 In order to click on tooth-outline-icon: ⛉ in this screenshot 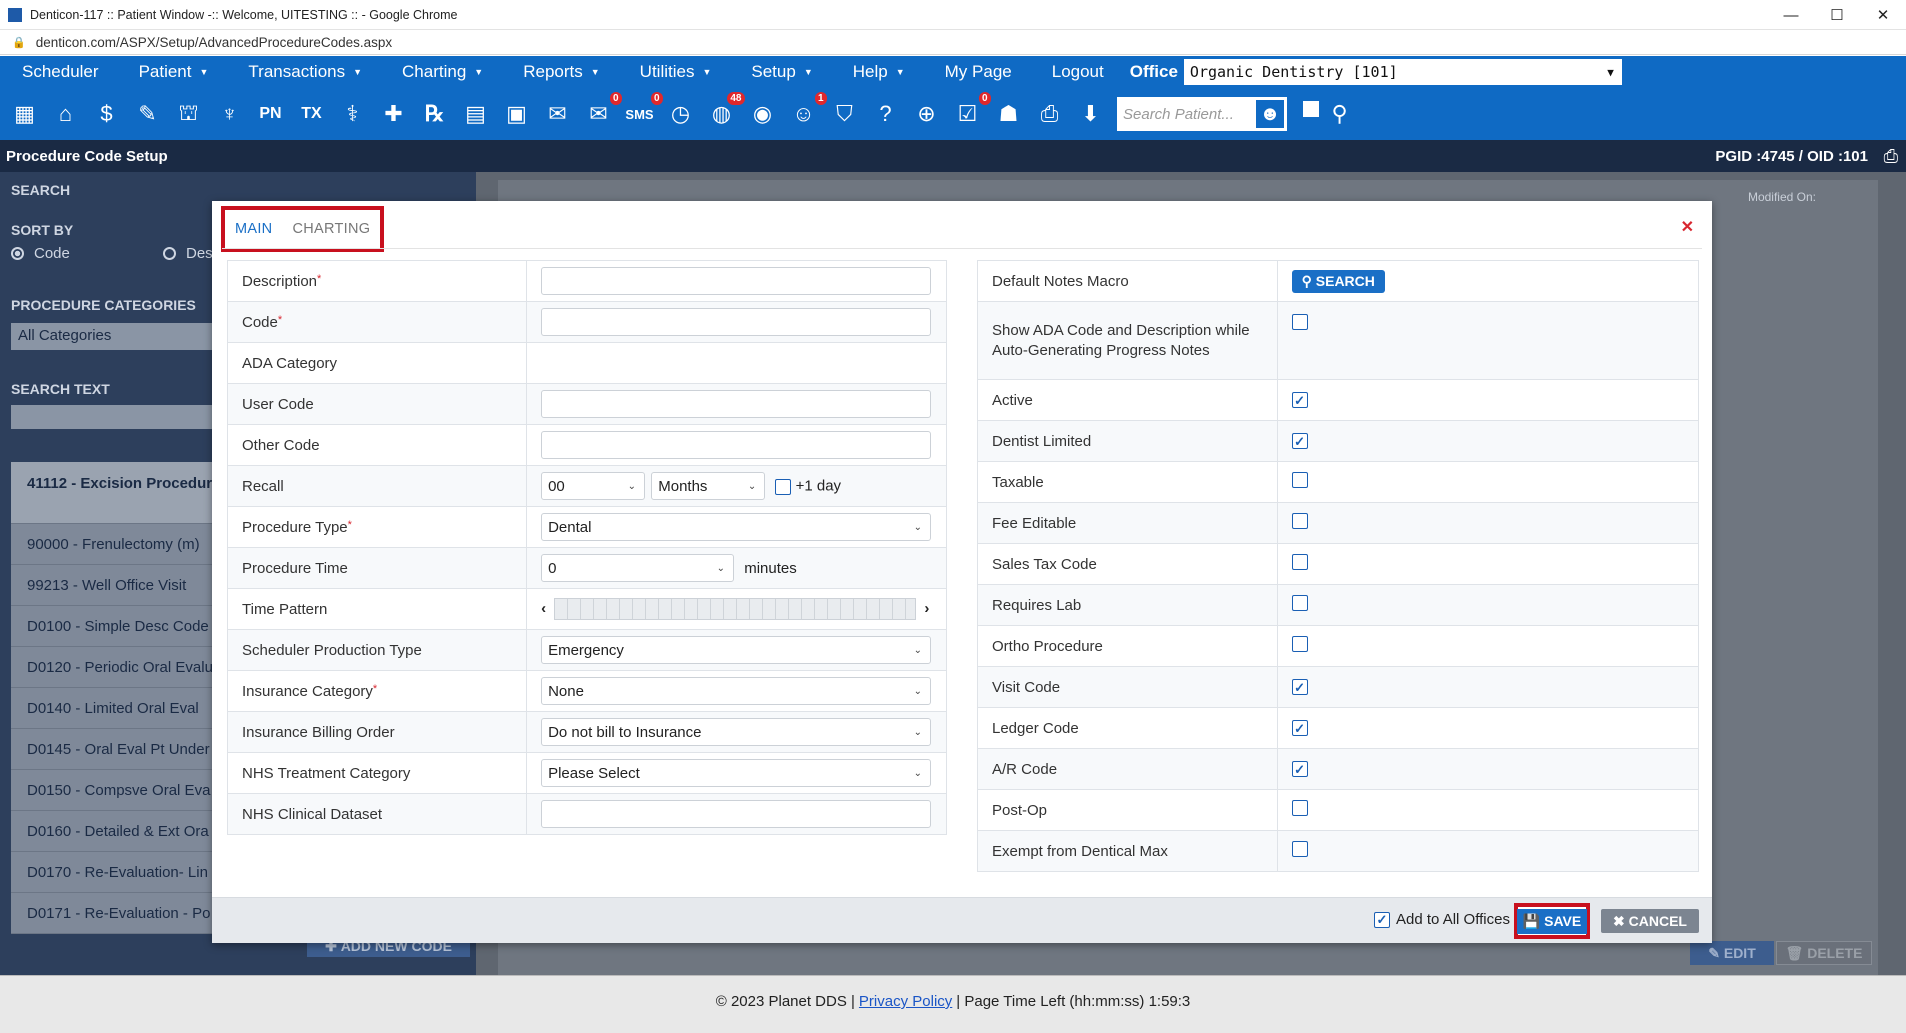, I will do `click(845, 114)`.